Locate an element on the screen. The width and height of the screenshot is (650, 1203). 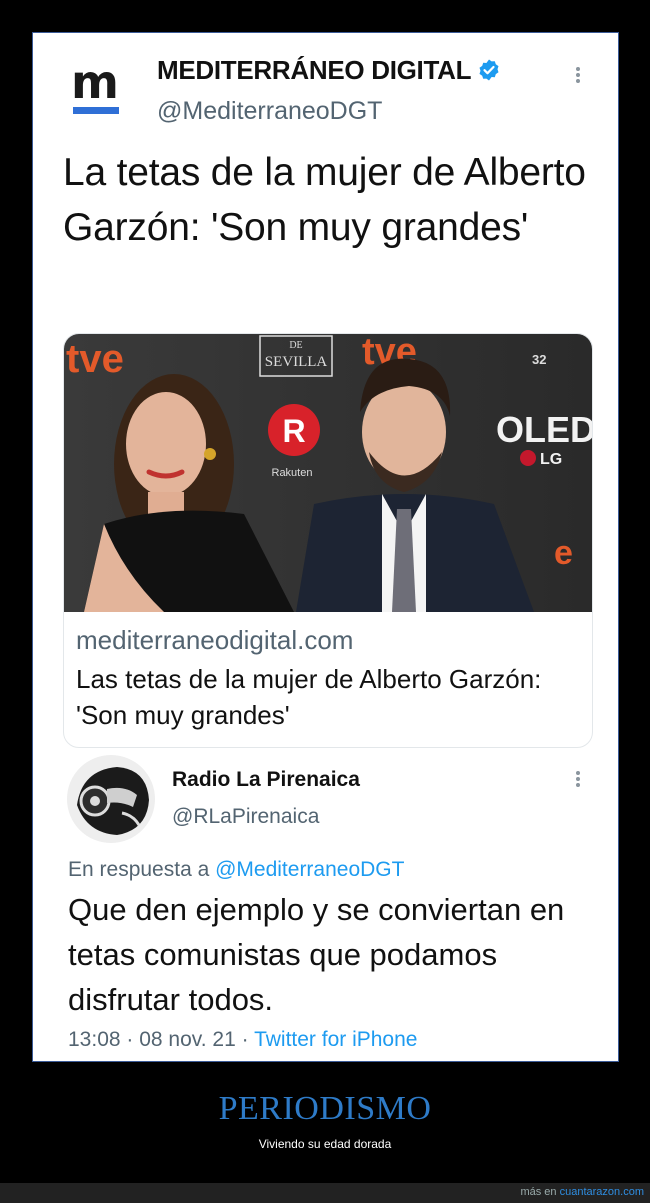
tweet-source-link: Twitter for iPhone is located at coordinates (335, 1039).